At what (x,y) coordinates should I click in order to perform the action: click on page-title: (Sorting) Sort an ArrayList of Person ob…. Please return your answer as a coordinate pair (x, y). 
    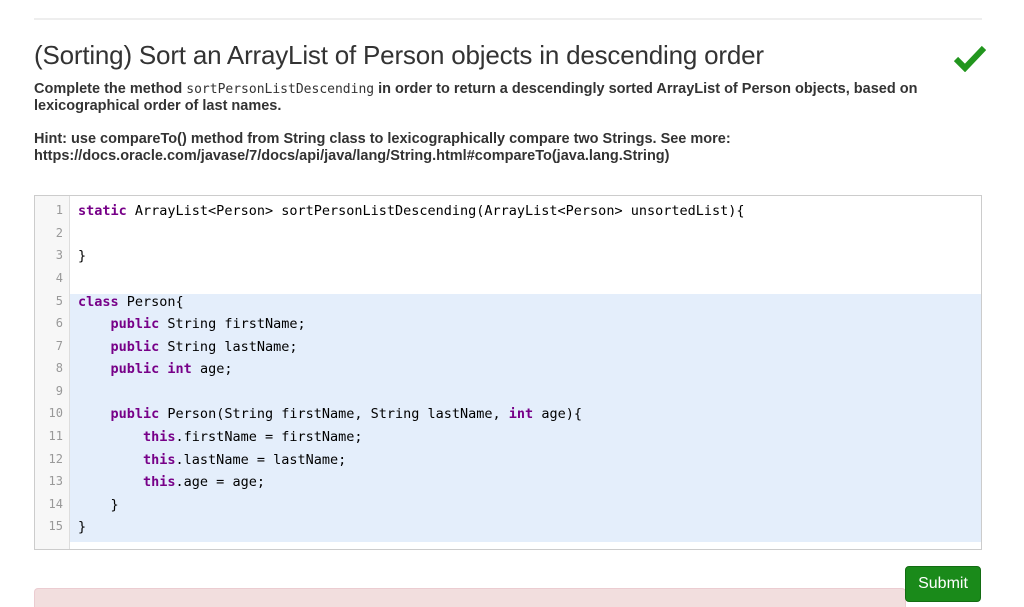
    Looking at the image, I should click on (399, 55).